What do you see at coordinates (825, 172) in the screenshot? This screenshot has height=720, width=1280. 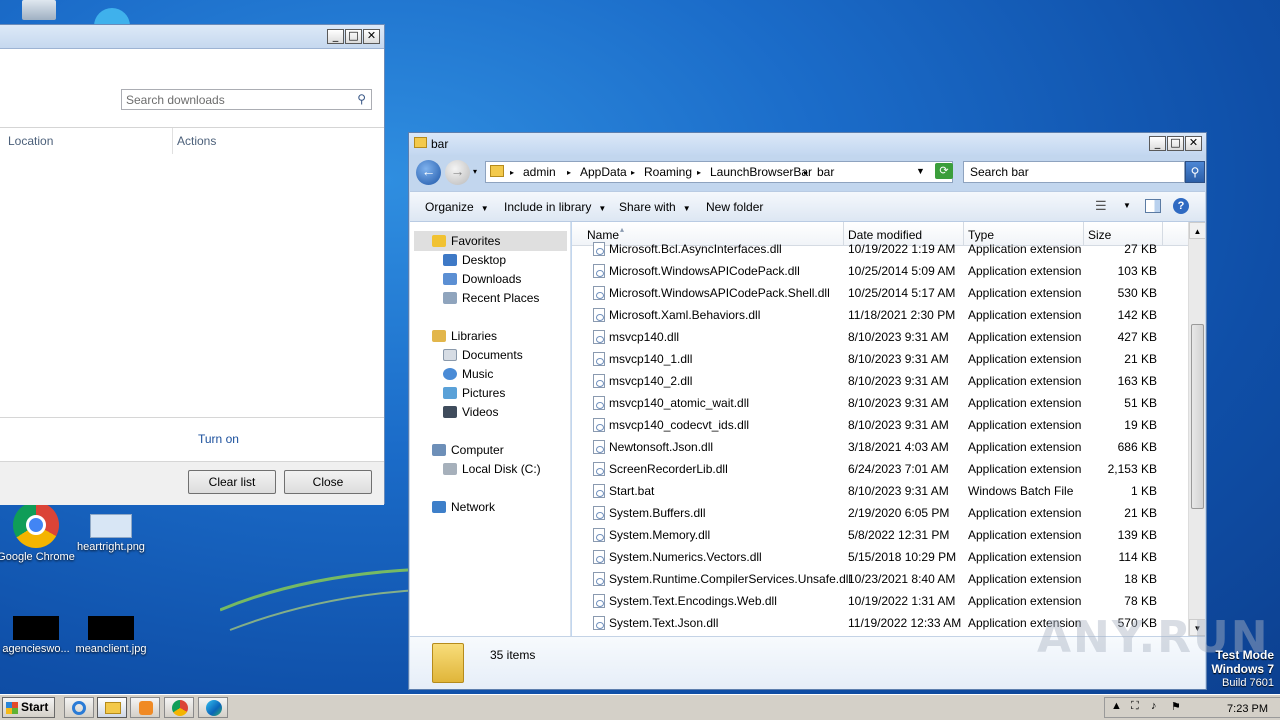 I see `breadcrumb-bar: bar` at bounding box center [825, 172].